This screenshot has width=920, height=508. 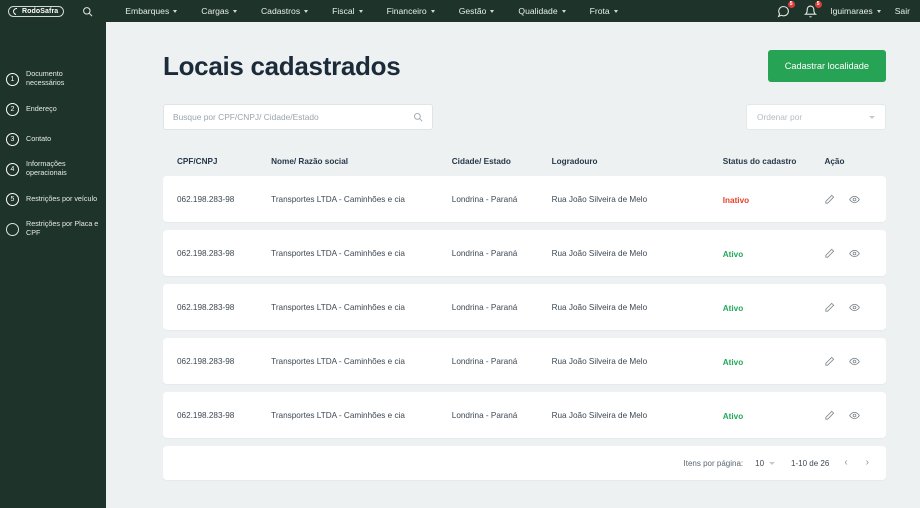 I want to click on step-number-badge: 1, so click(x=12, y=79).